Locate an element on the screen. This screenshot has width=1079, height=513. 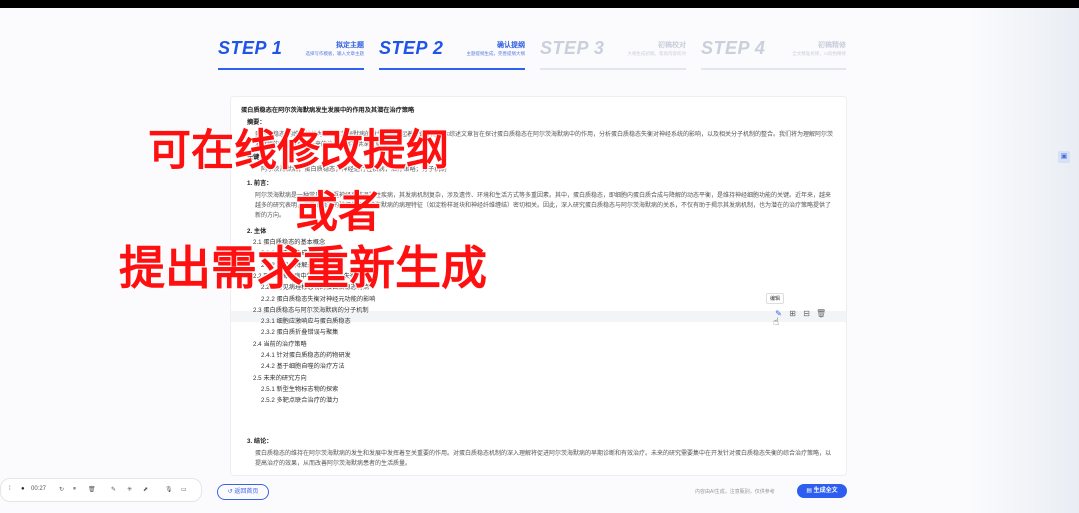
hand-cursor-icon: ☝ is located at coordinates (776, 322).